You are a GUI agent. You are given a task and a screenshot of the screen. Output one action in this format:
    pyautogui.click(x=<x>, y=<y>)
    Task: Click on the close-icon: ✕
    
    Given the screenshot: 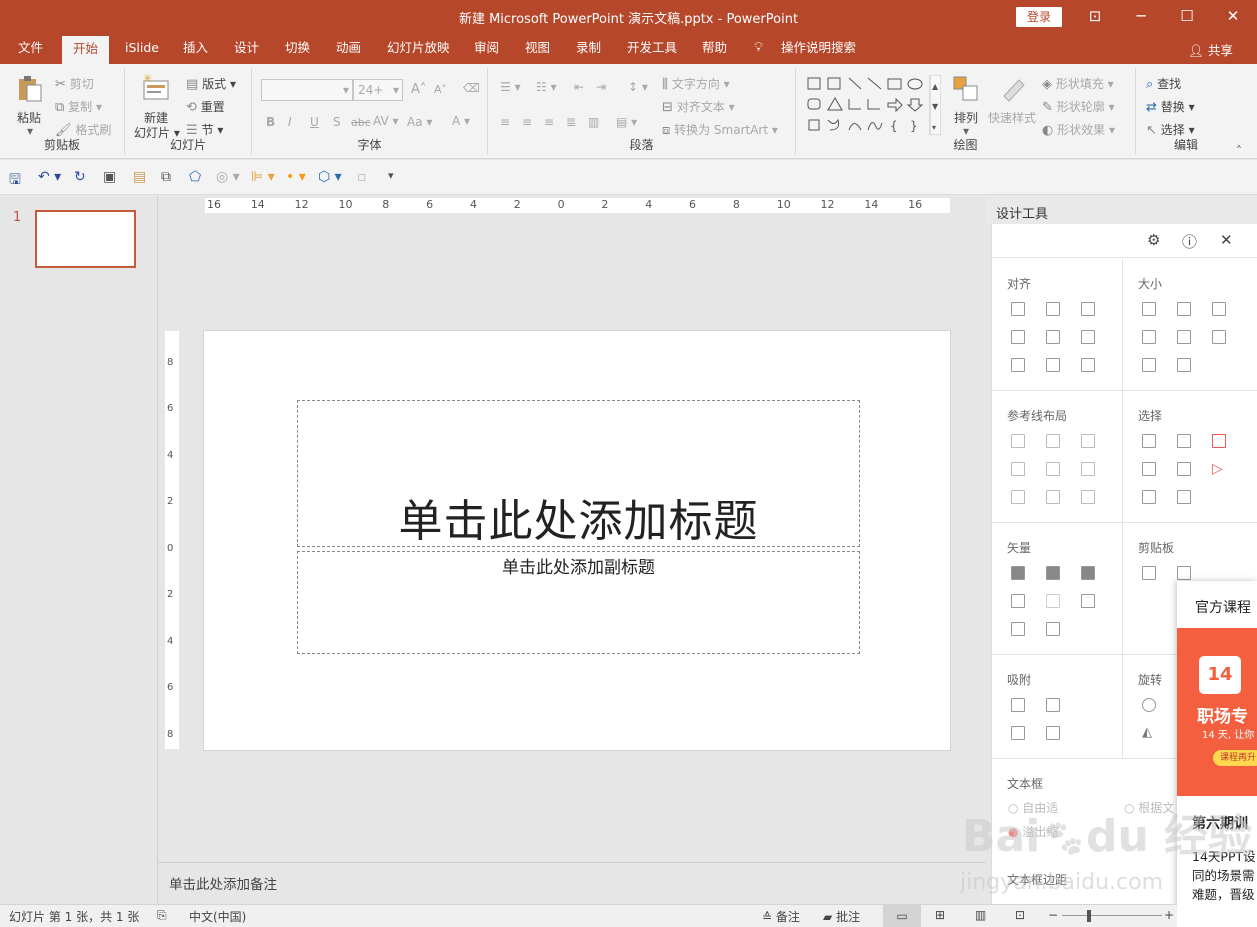 What is the action you would take?
    pyautogui.click(x=1233, y=17)
    